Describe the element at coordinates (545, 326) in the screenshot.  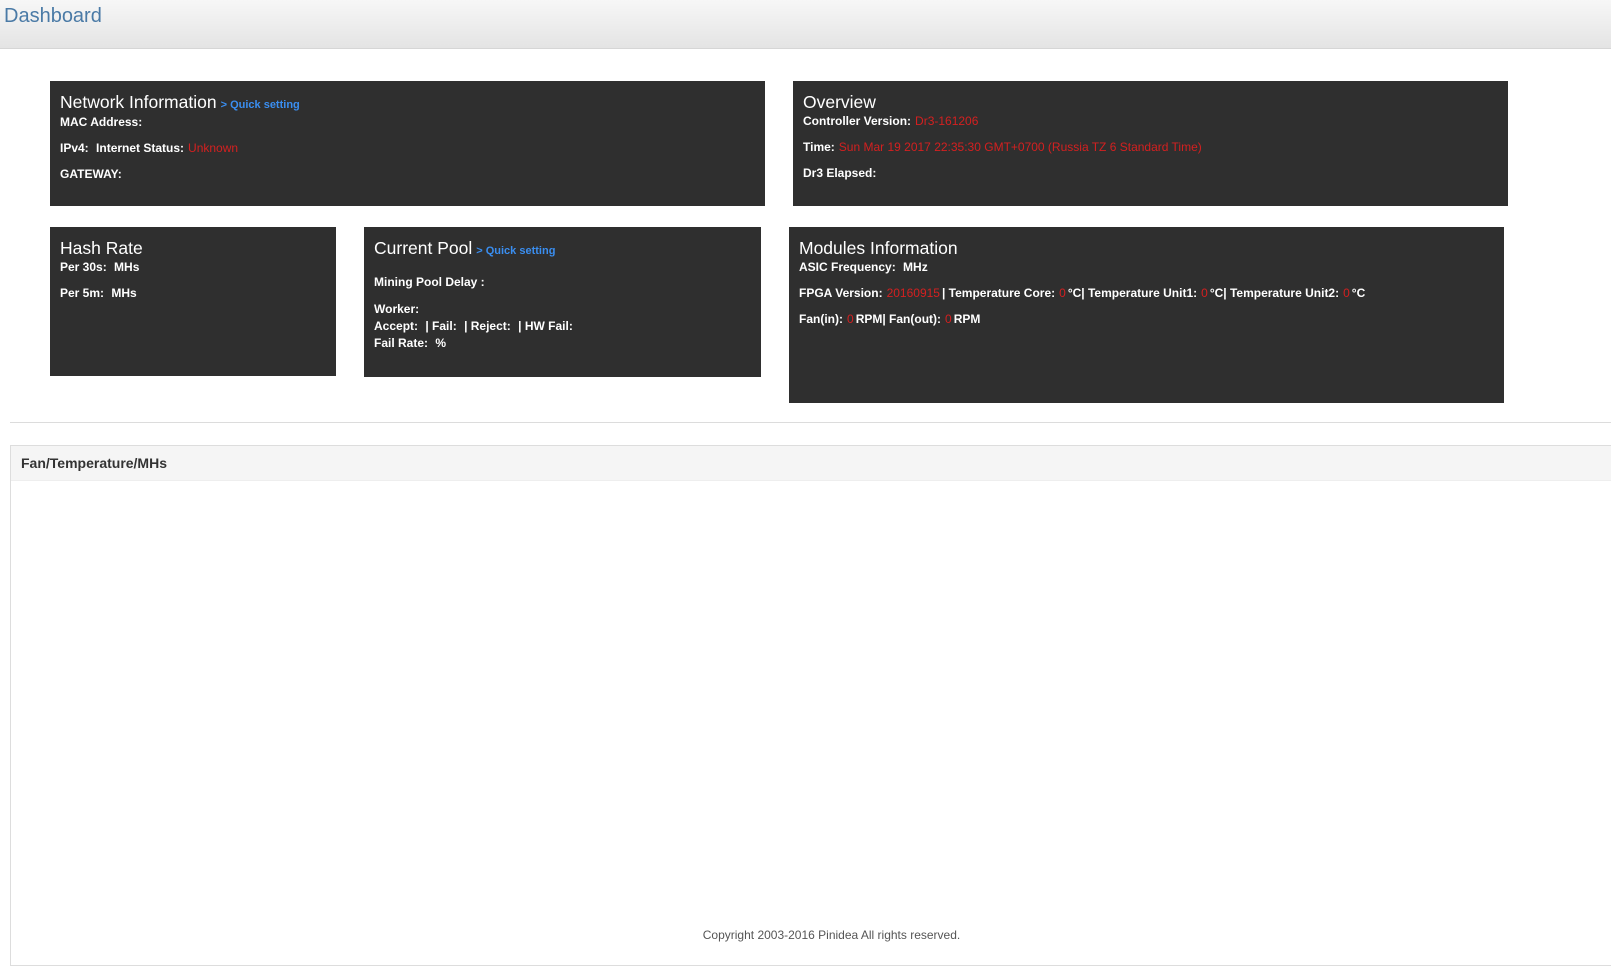
I see `hw-fail-label: | HW Fail:` at that location.